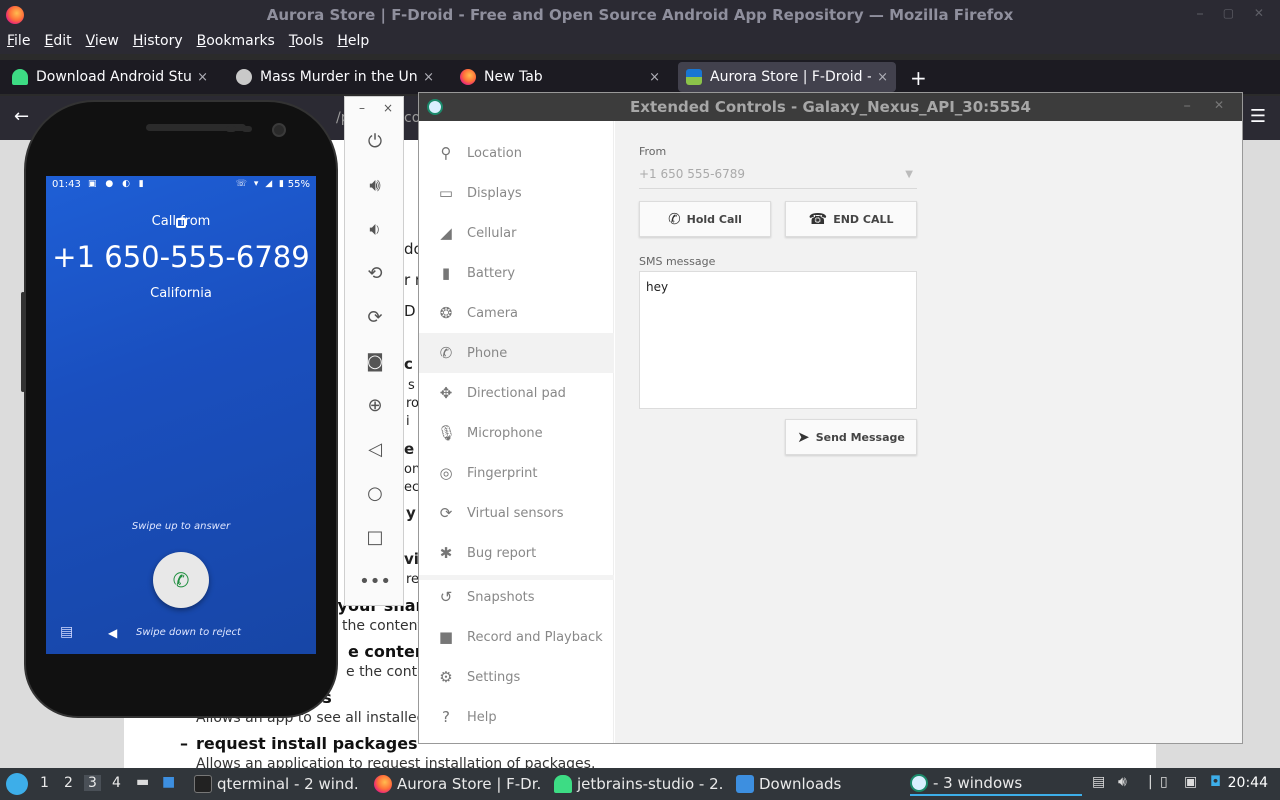  What do you see at coordinates (996, 784) in the screenshot?
I see `task-emulator: - 3 windows` at bounding box center [996, 784].